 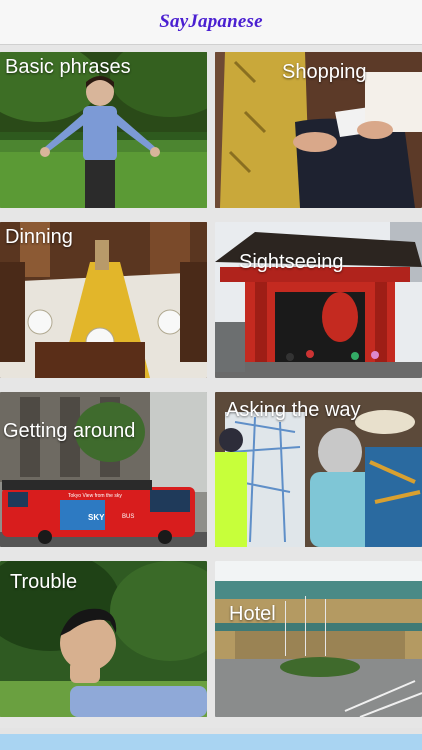 I want to click on category-tile-asking-the-way: Asking the way, so click(x=318, y=469).